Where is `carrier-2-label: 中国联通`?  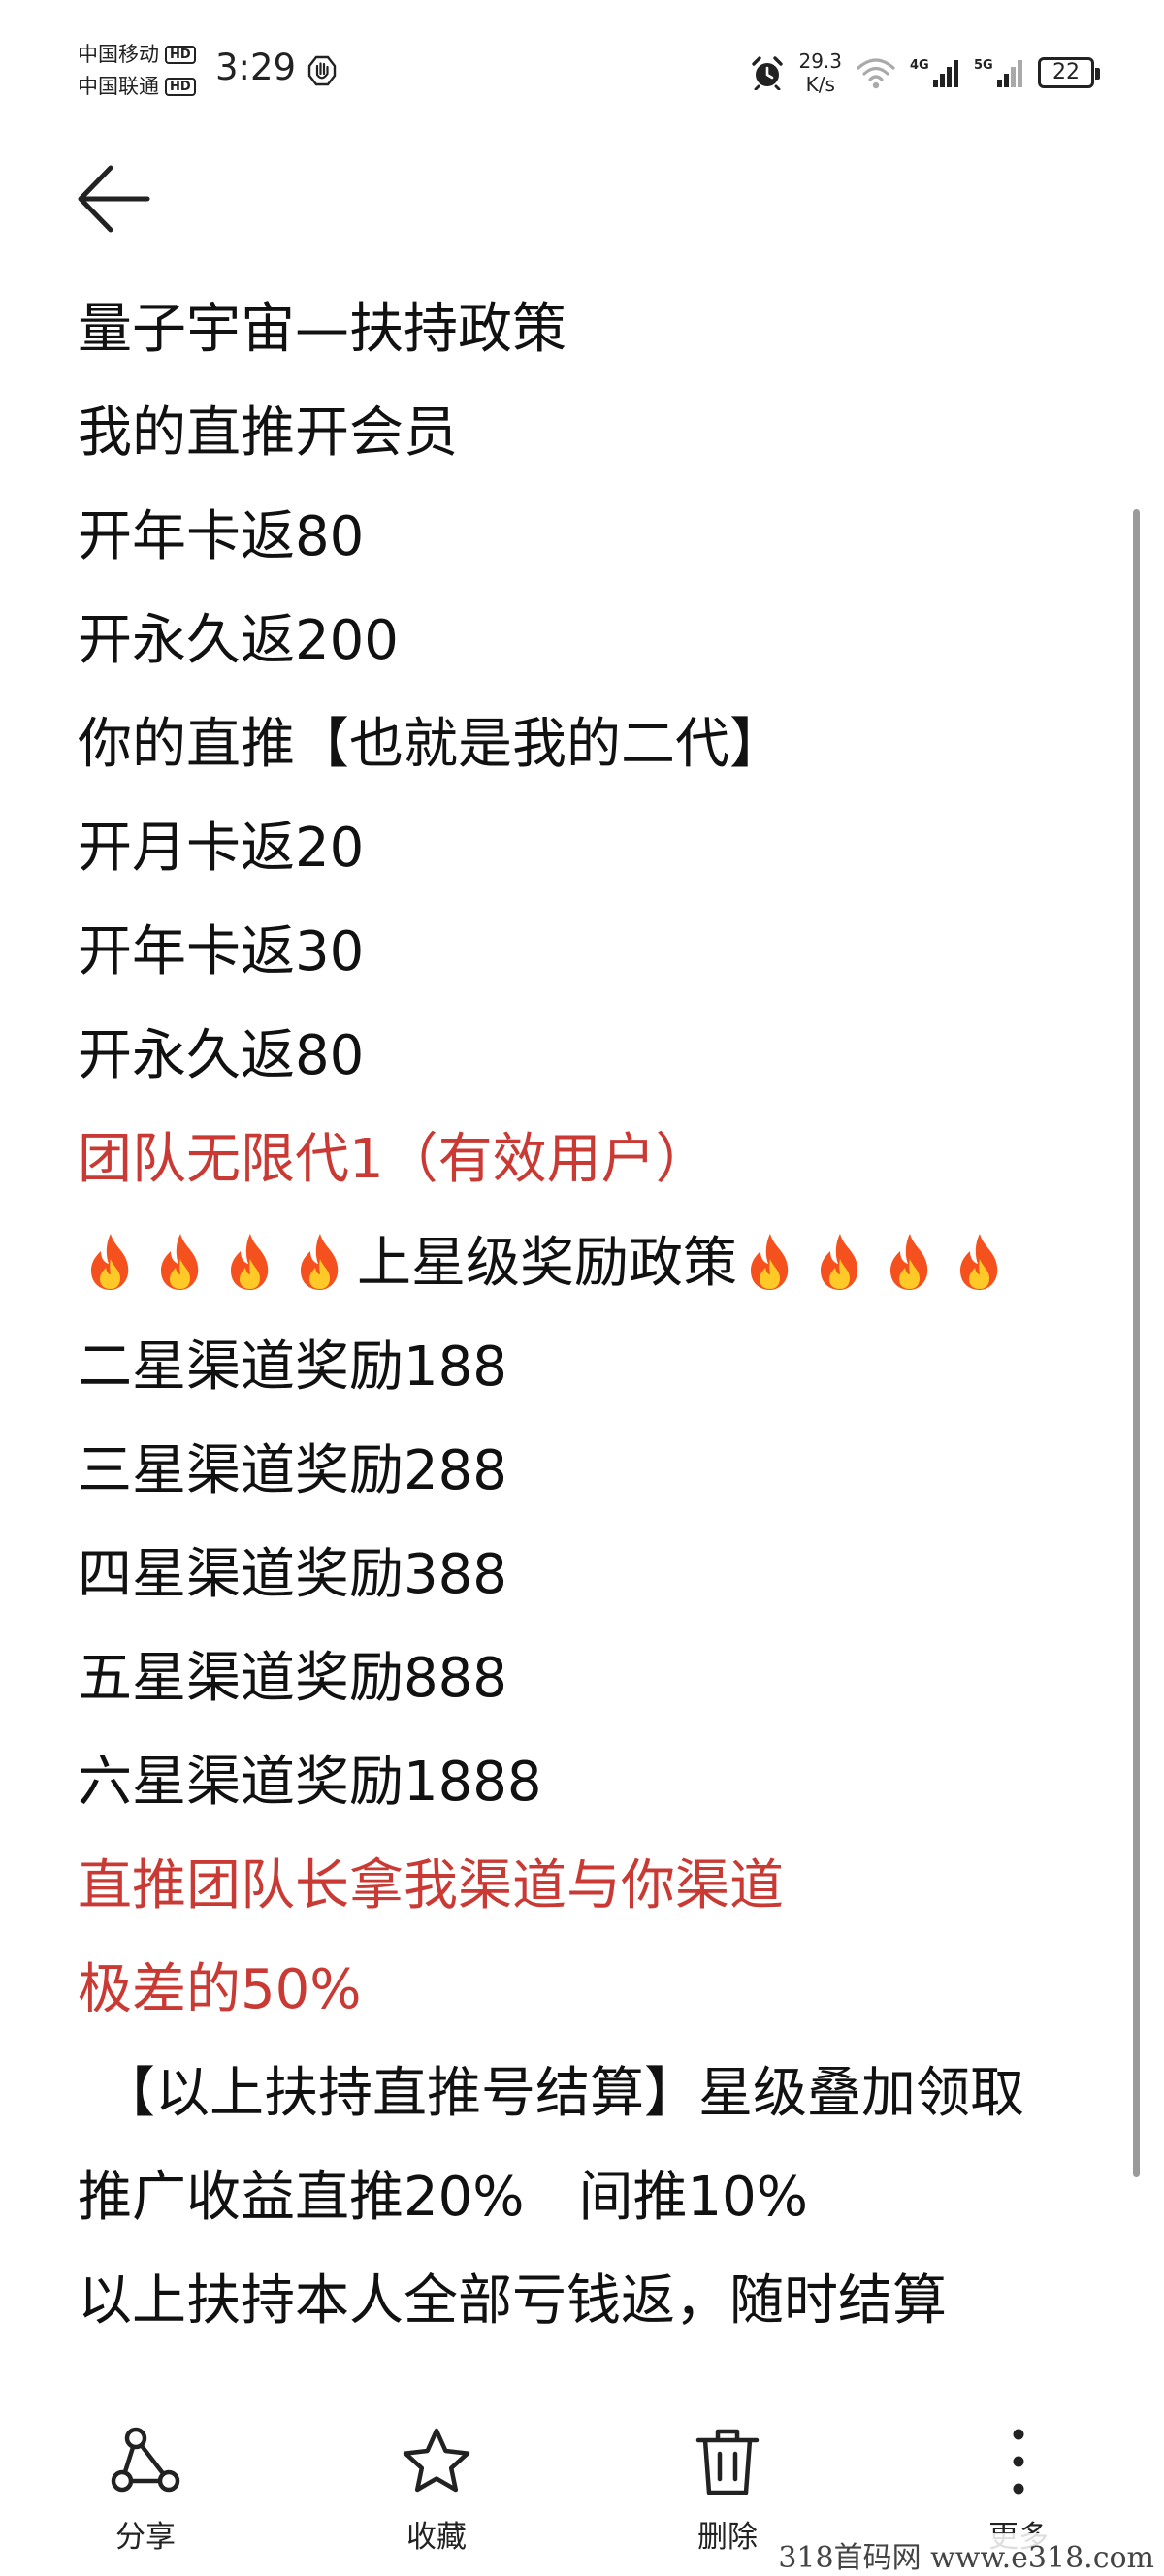
carrier-2-label: 中国联通 is located at coordinates (118, 86).